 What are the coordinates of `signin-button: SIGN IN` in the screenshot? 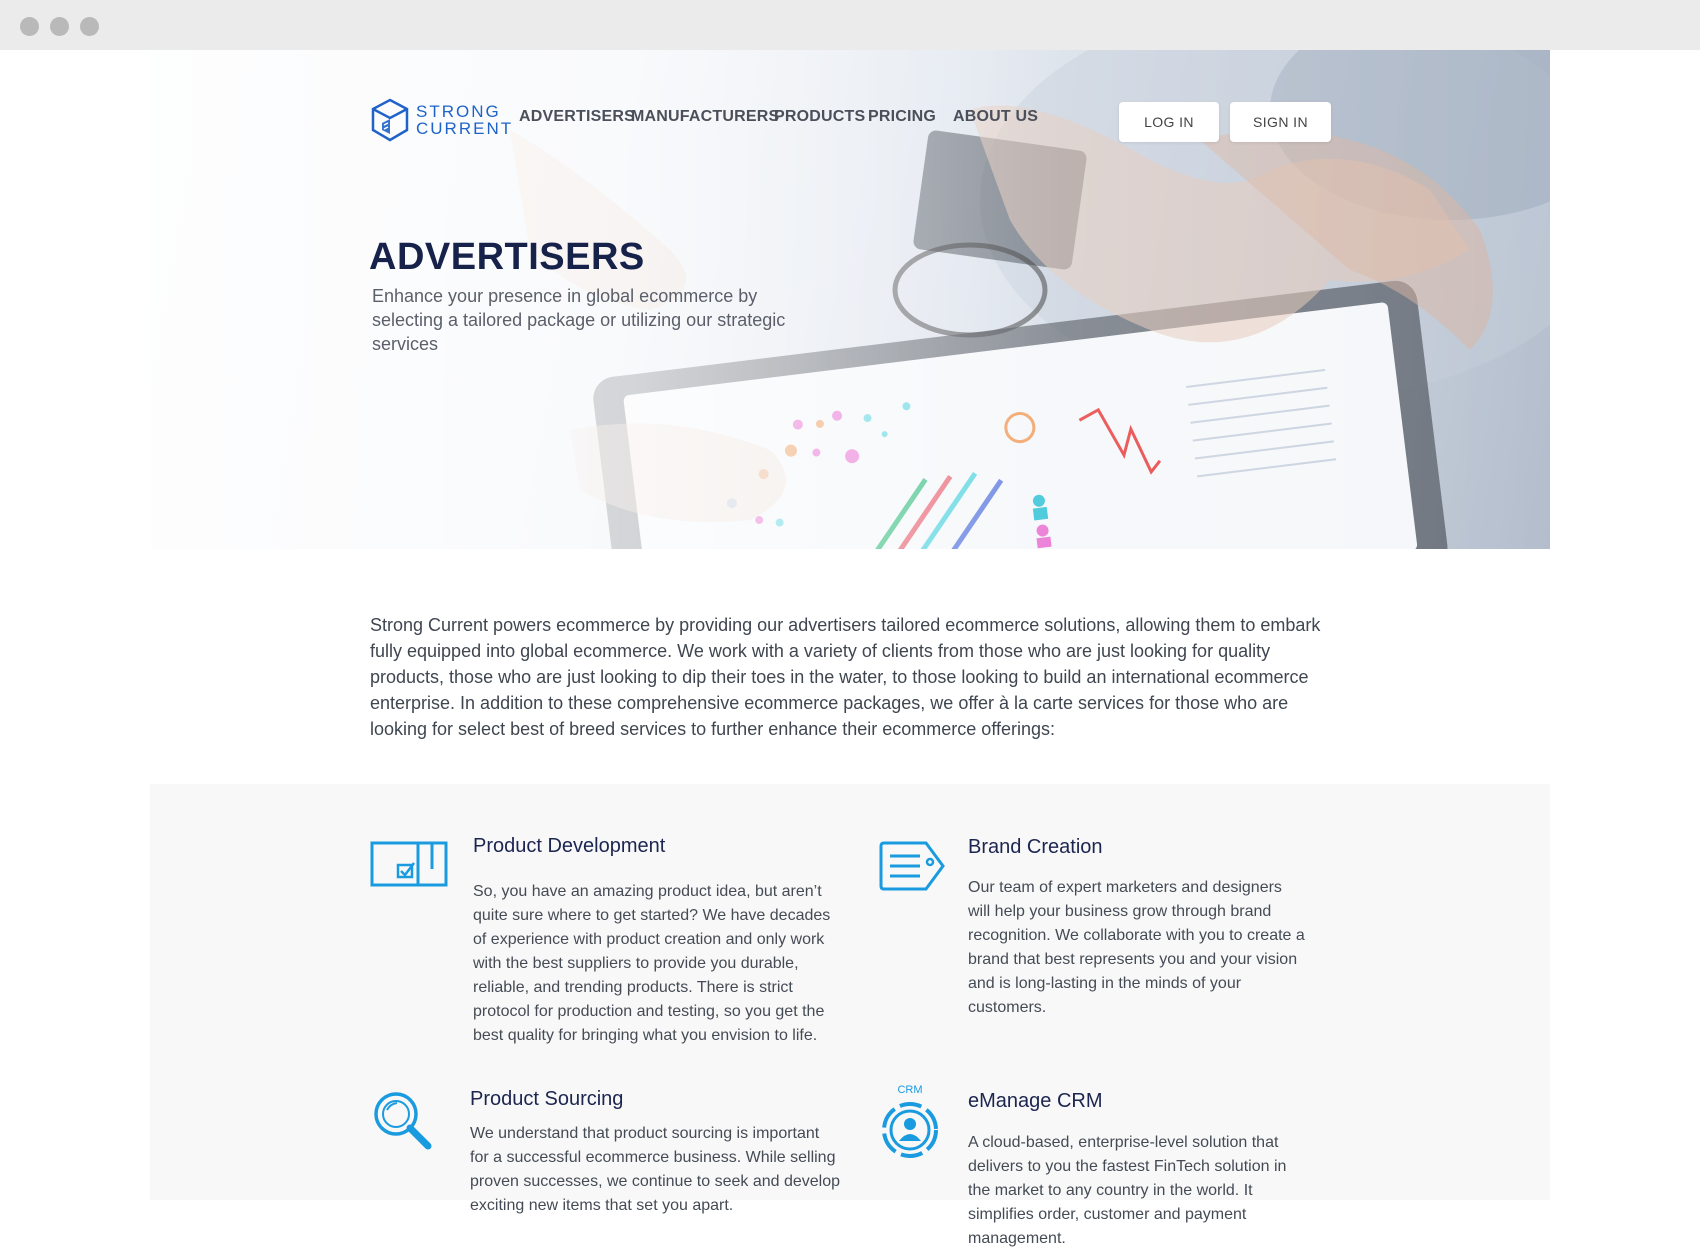 It's located at (1280, 122).